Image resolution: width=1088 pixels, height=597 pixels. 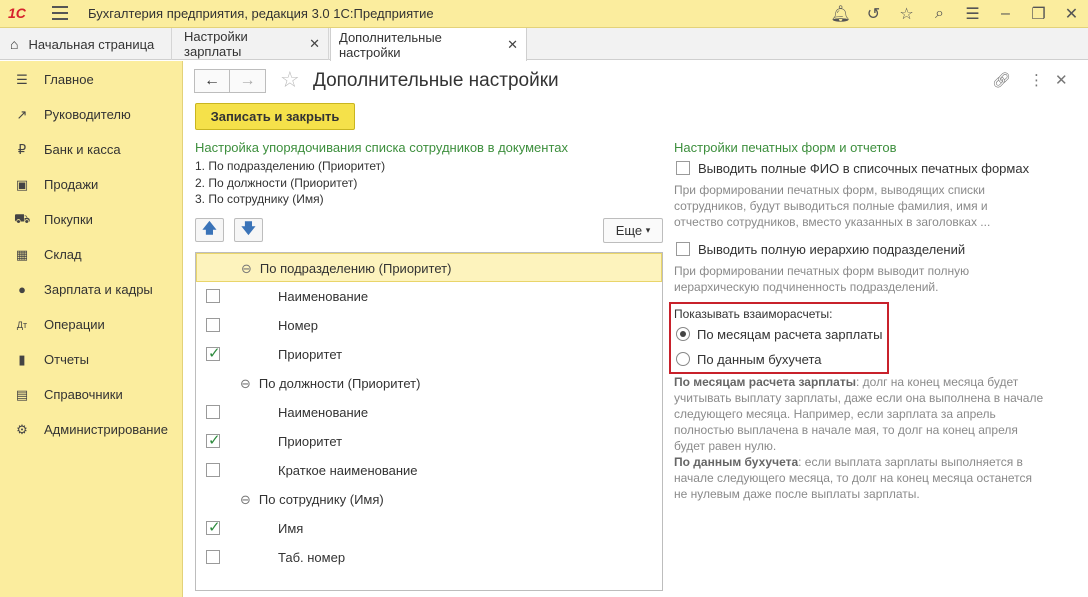 I want to click on minimize-icon: –, so click(x=1005, y=14).